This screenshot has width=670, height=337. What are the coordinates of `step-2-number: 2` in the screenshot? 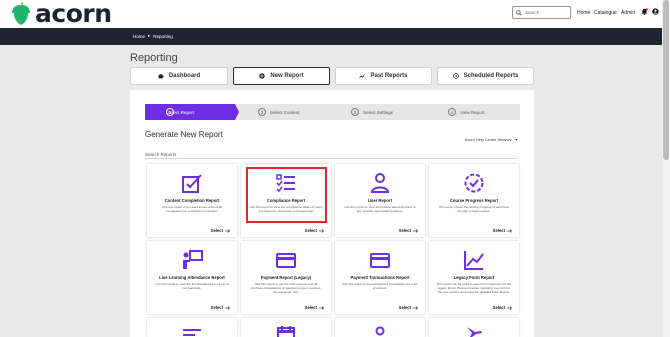 It's located at (262, 112).